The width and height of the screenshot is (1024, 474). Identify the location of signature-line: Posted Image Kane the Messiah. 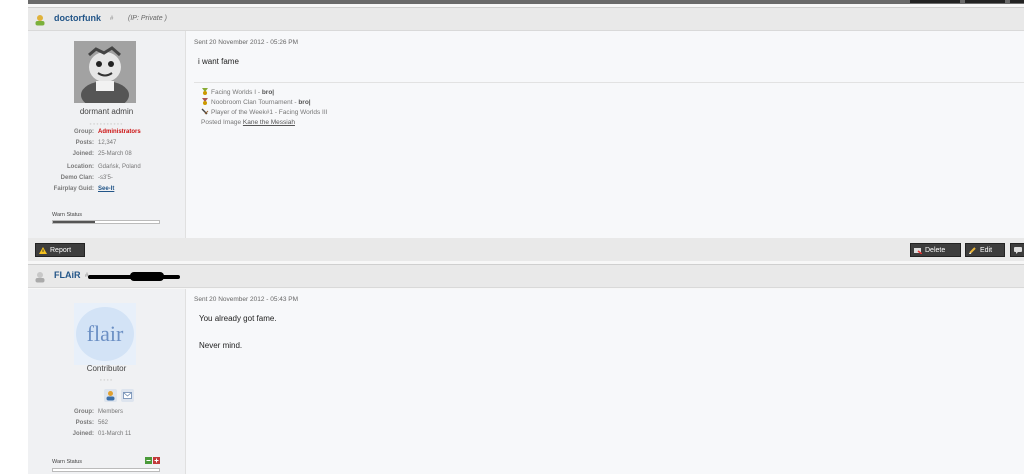
(248, 122).